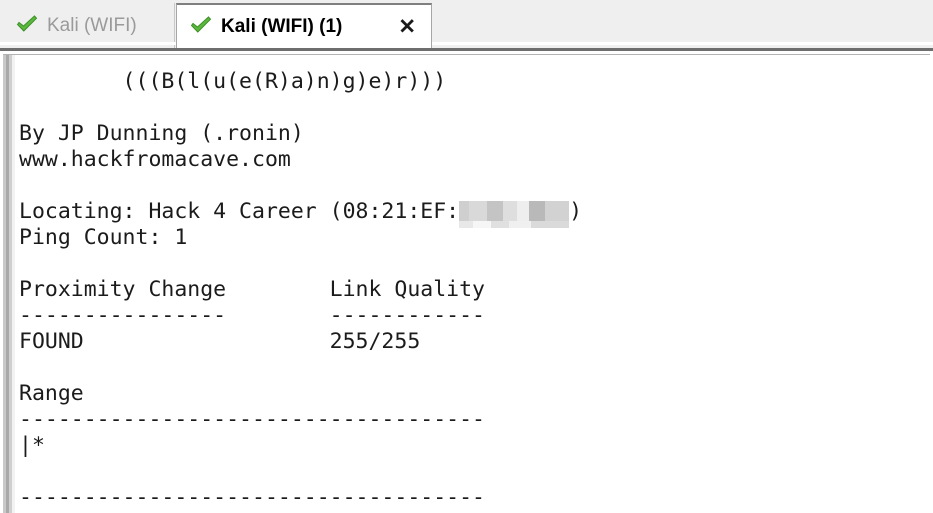 The image size is (933, 513). What do you see at coordinates (466, 25) in the screenshot?
I see `tab-bar: Kali (WIFI) Kali (WIFI) (1) ✕` at bounding box center [466, 25].